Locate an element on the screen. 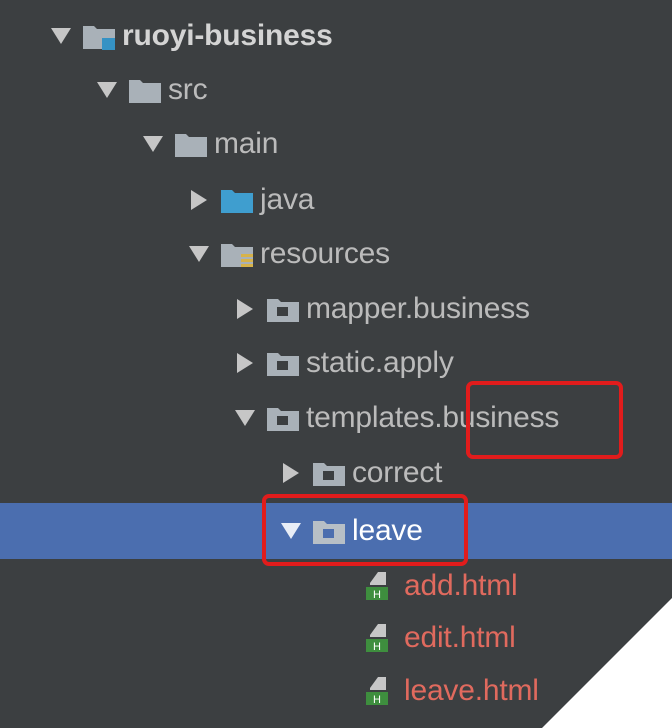 The height and width of the screenshot is (728, 672). tree-node-mapper-business: mapper.business is located at coordinates (336, 309).